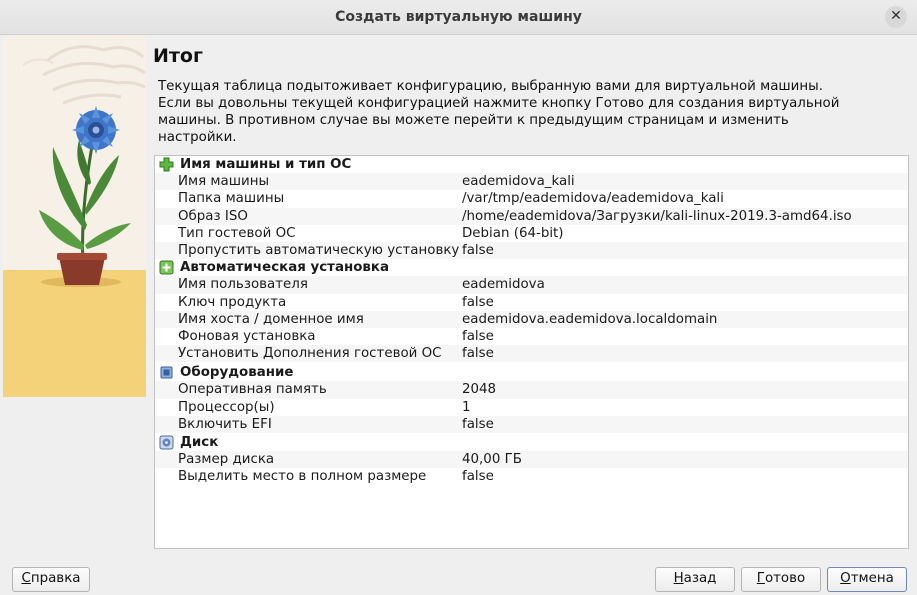  What do you see at coordinates (166, 442) in the screenshot?
I see `disk-icon` at bounding box center [166, 442].